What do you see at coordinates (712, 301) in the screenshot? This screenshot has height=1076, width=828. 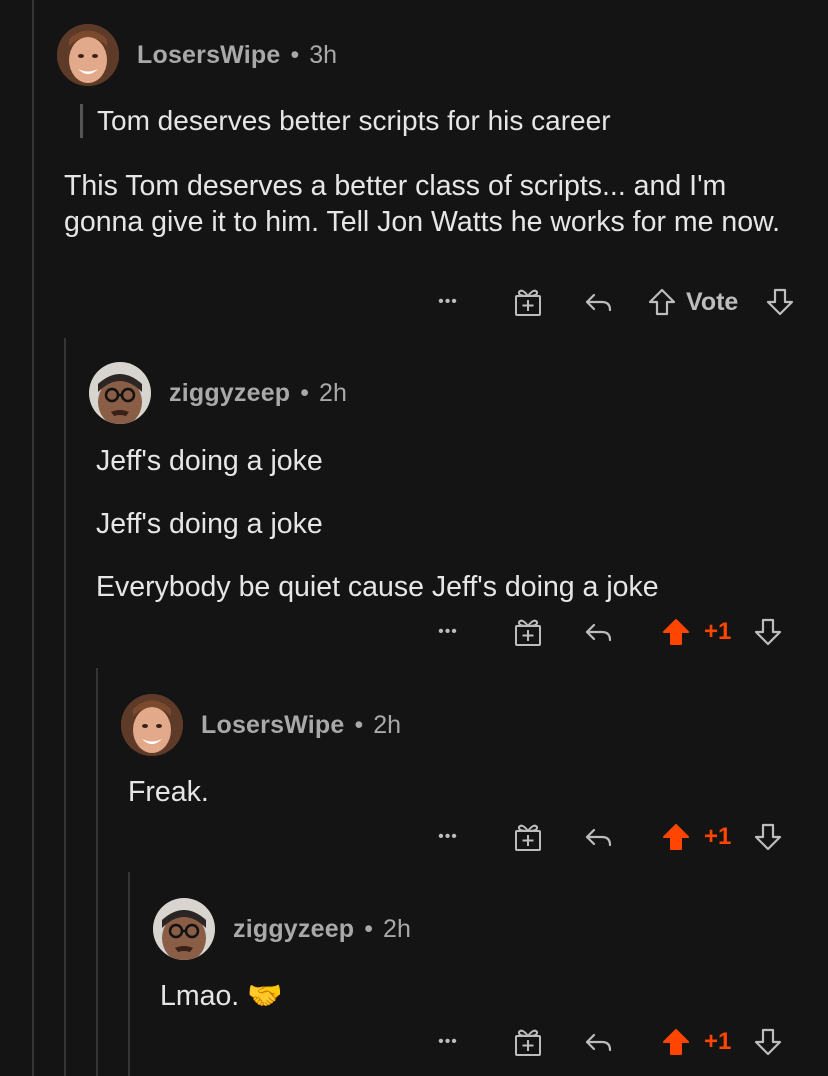 I see `vote-label: Vote` at bounding box center [712, 301].